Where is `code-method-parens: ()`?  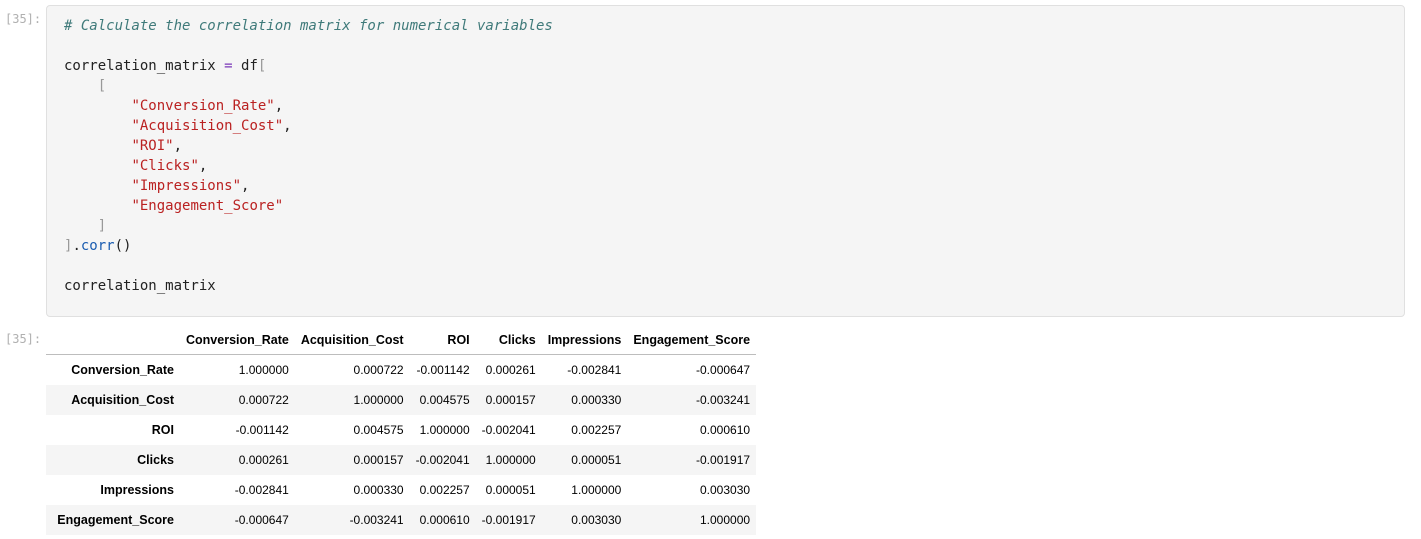
code-method-parens: () is located at coordinates (123, 246).